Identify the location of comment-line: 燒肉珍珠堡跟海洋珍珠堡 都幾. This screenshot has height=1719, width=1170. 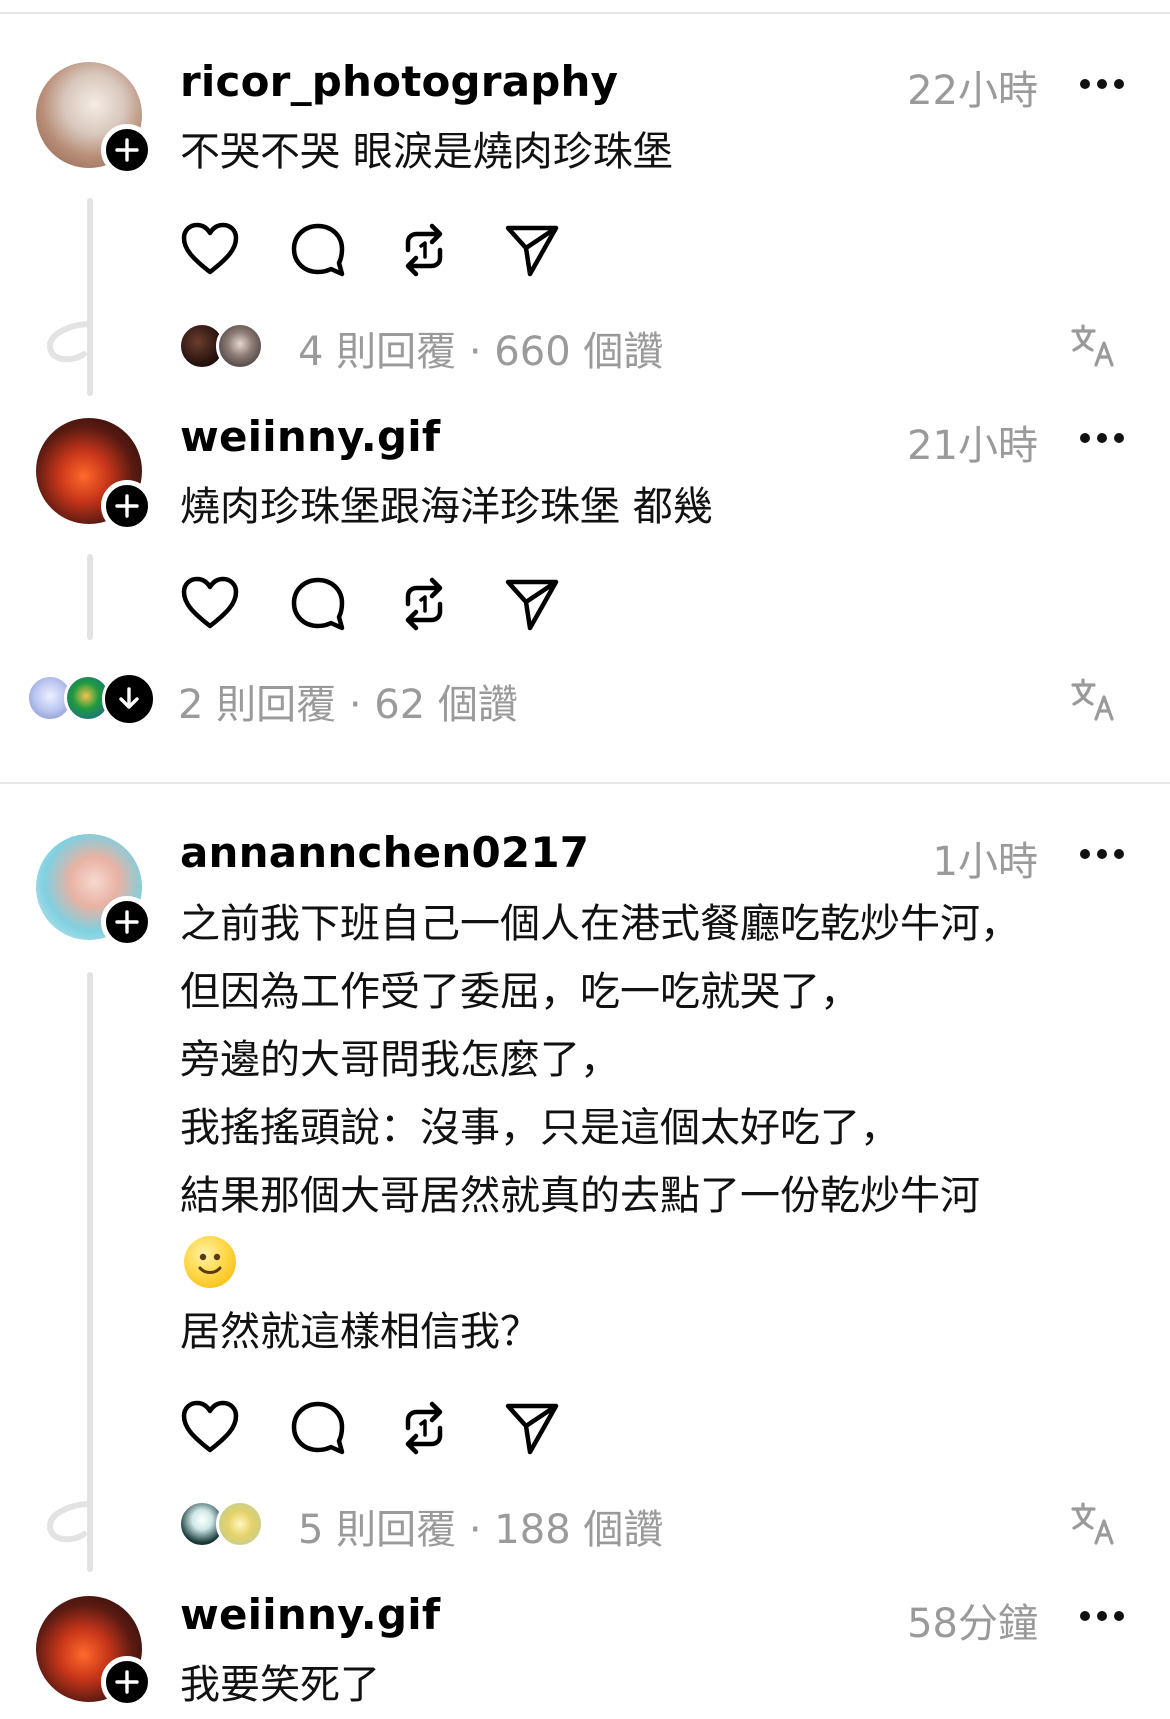
(446, 507).